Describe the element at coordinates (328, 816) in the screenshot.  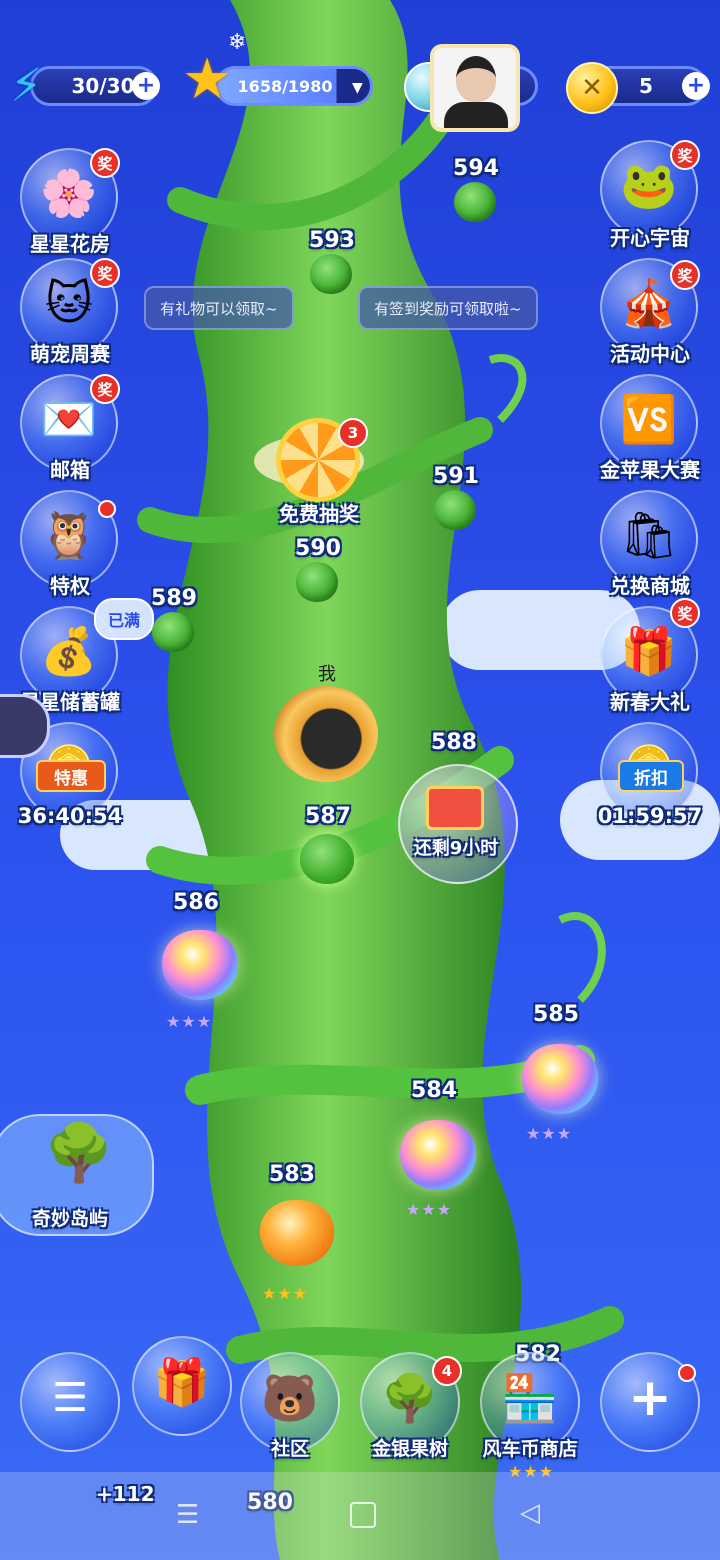
I see `level-number: 587` at that location.